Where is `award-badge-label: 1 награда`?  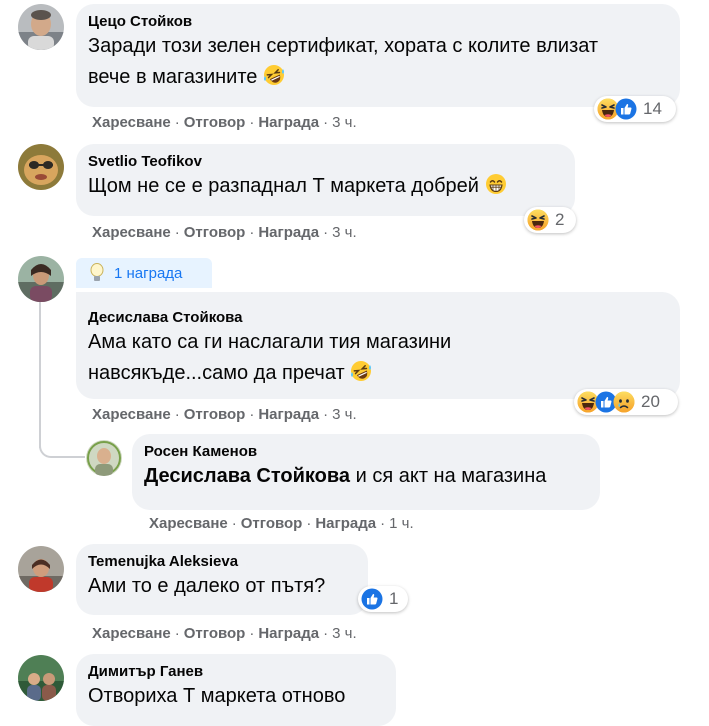 award-badge-label: 1 награда is located at coordinates (148, 273).